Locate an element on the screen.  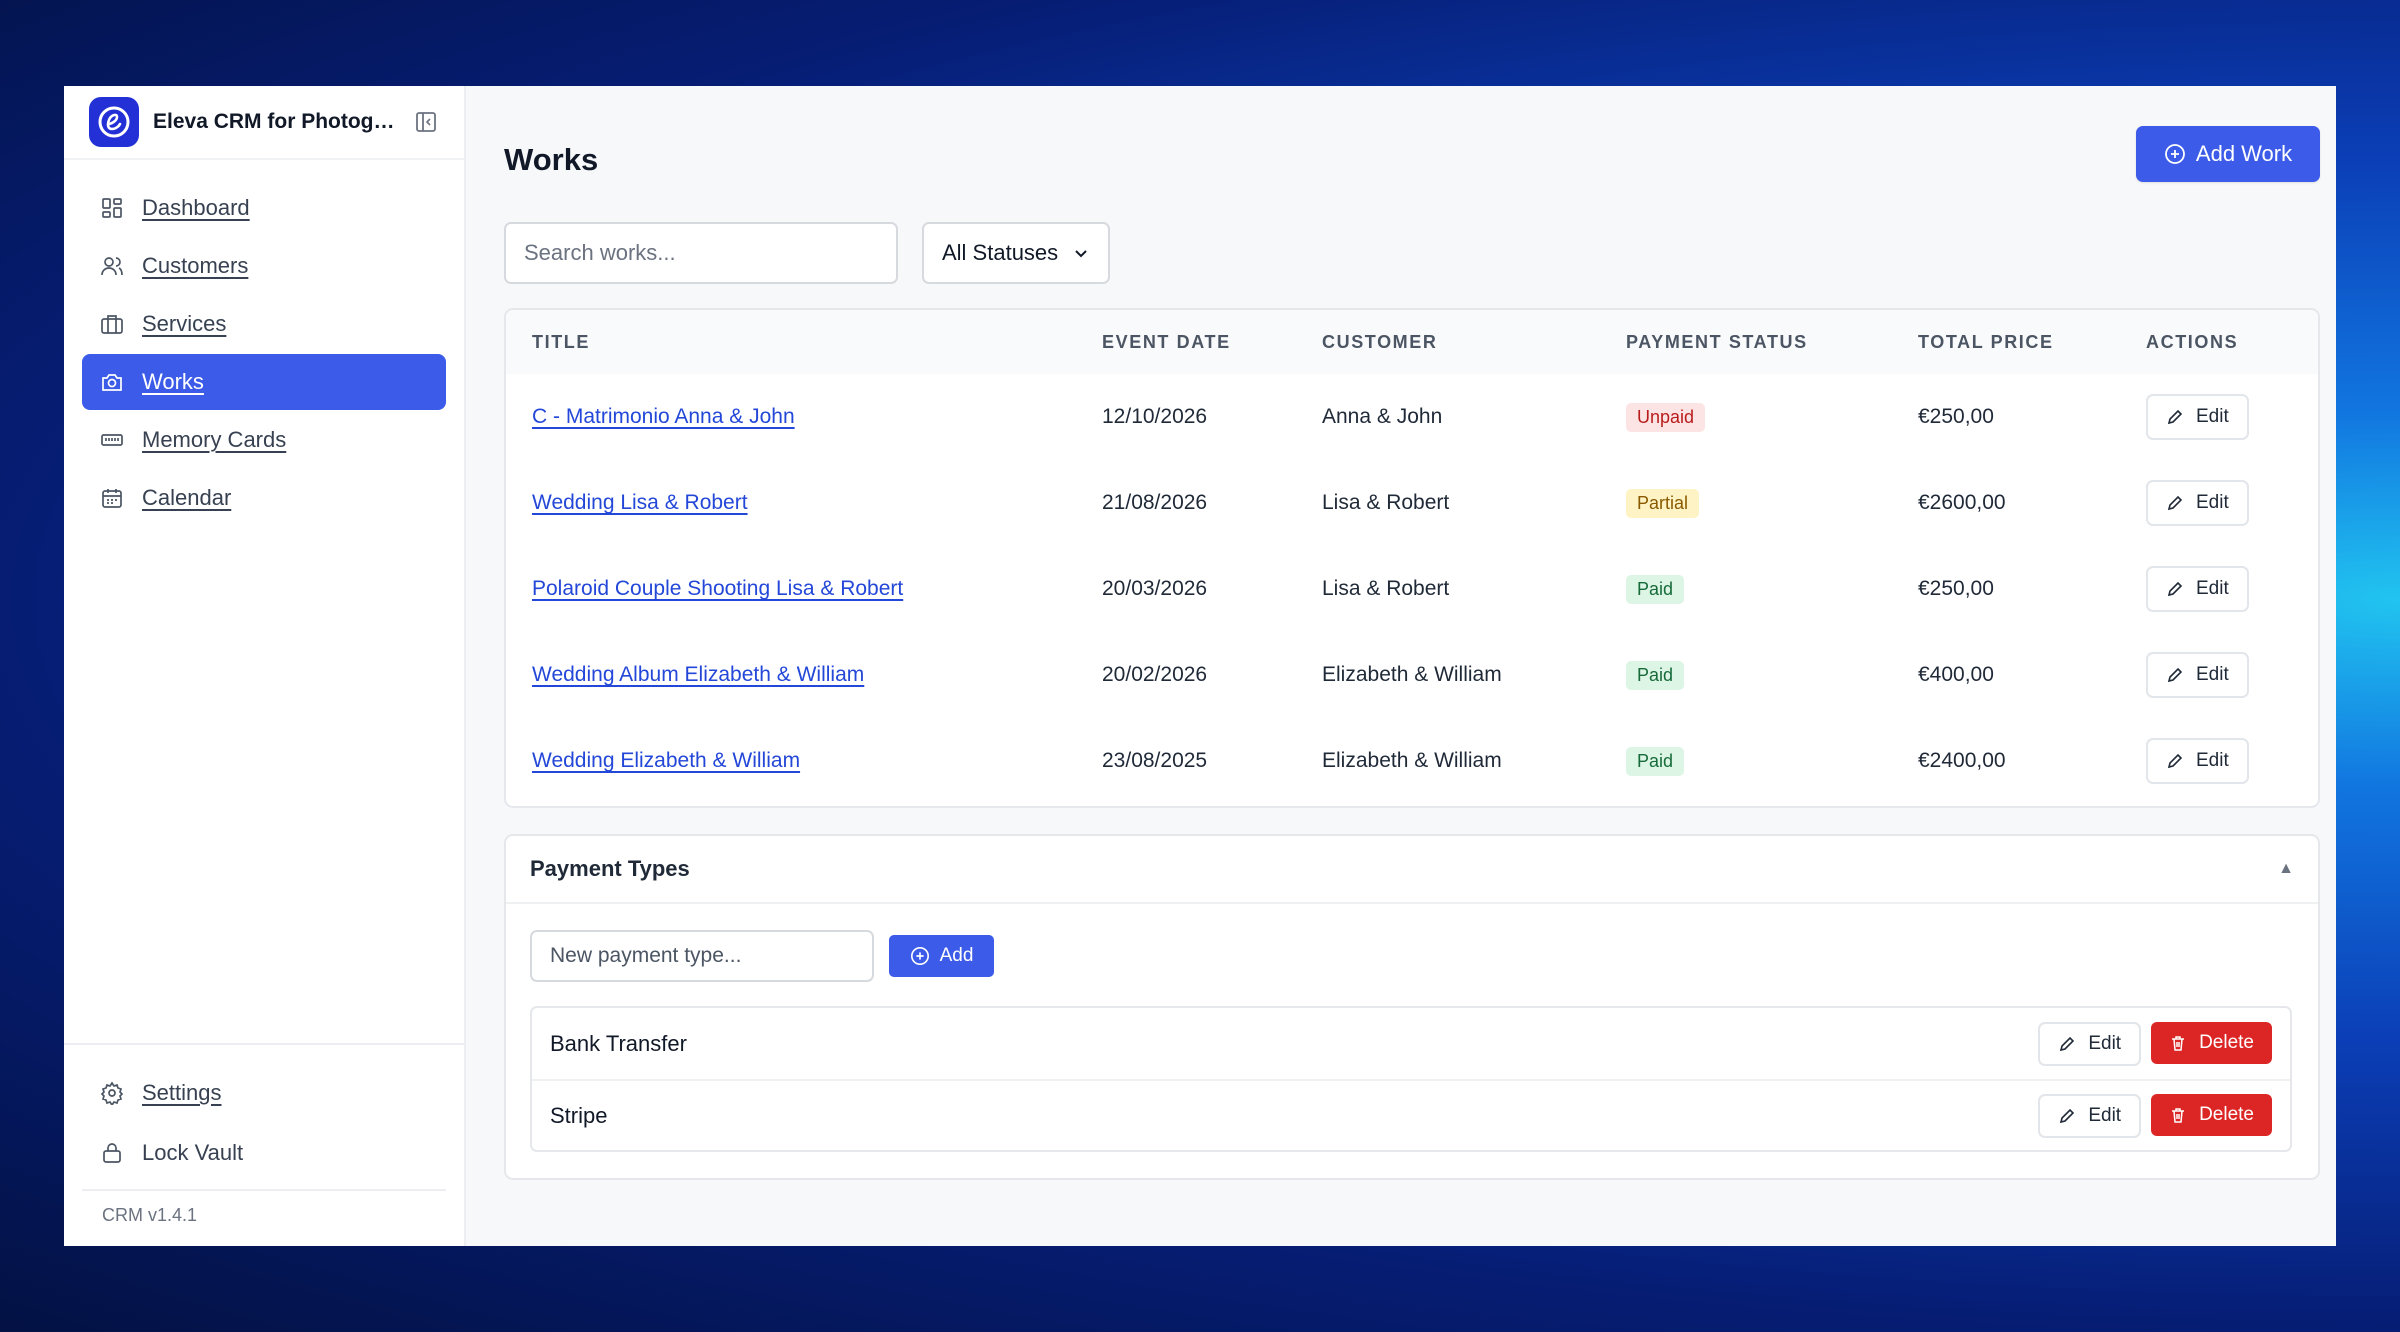
column-header-actions: ACTIONS is located at coordinates (2192, 341).